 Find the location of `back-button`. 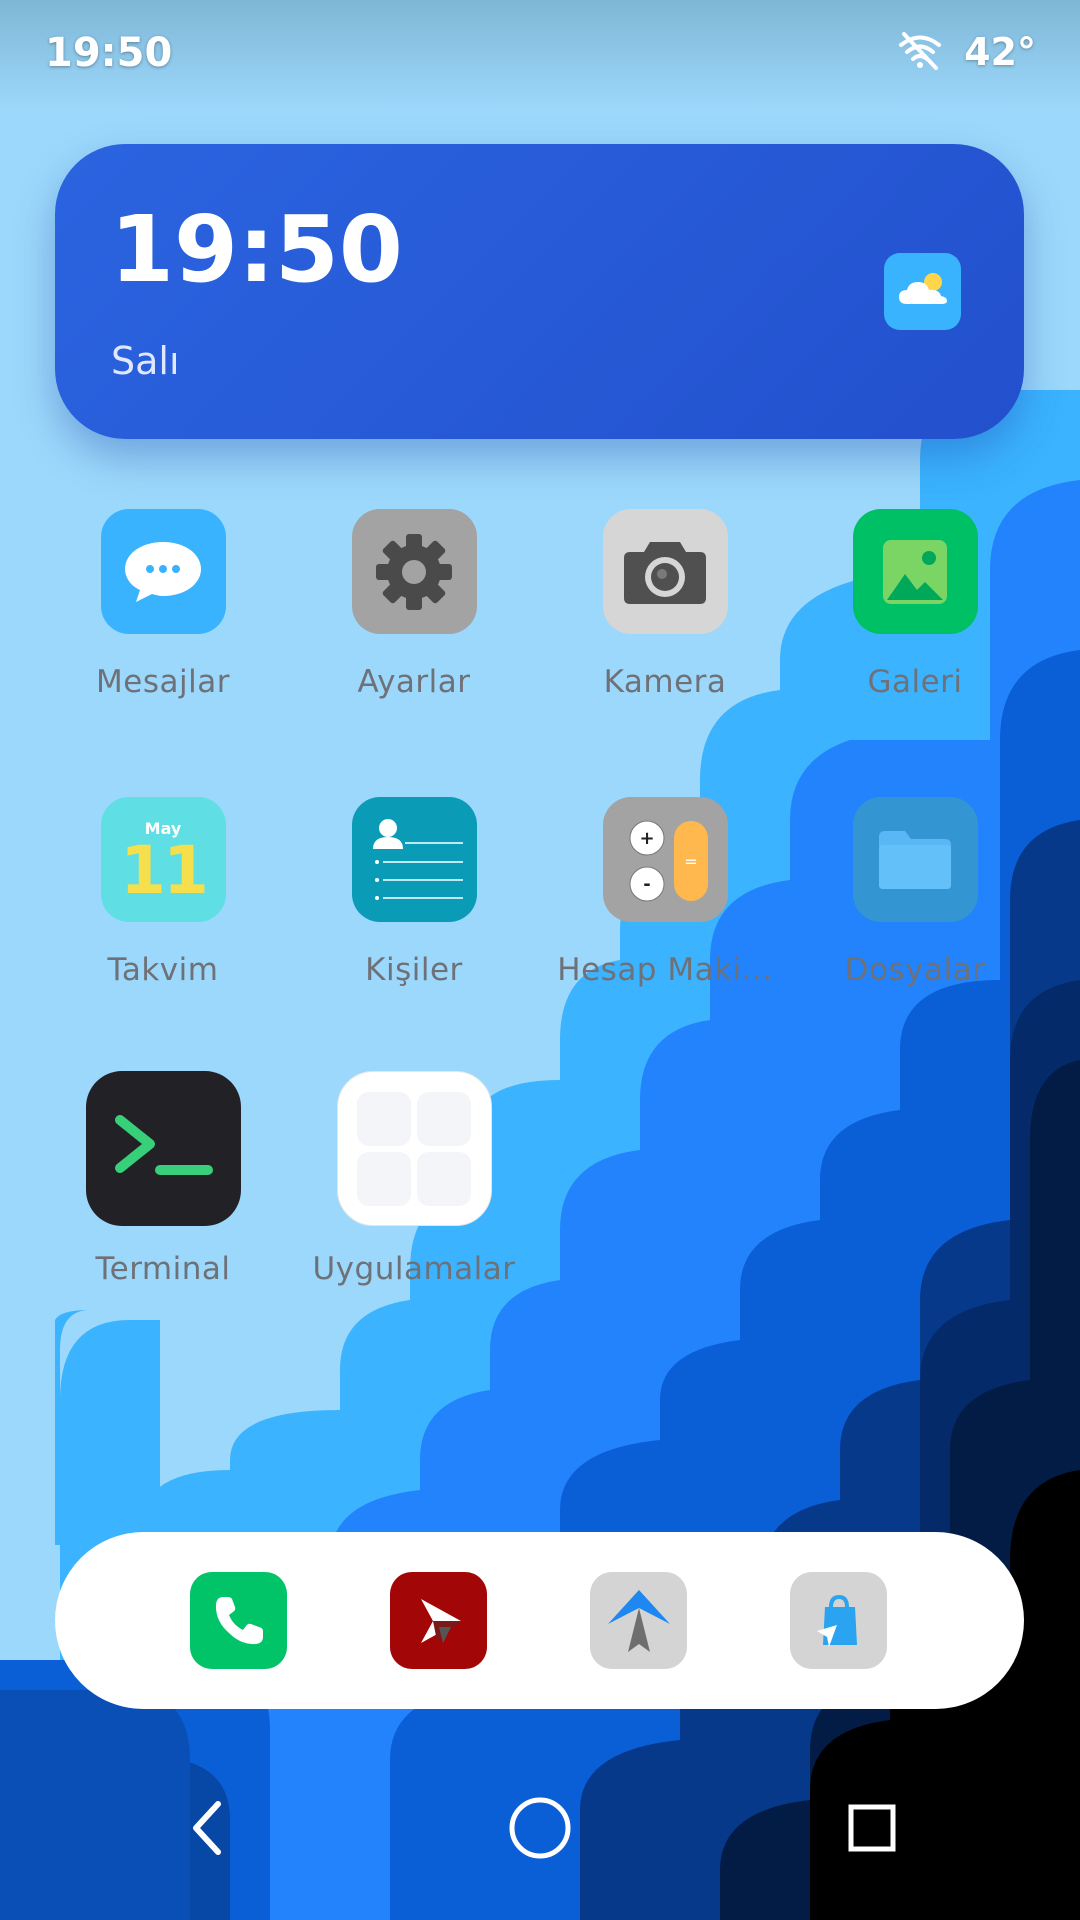

back-button is located at coordinates (208, 1830).